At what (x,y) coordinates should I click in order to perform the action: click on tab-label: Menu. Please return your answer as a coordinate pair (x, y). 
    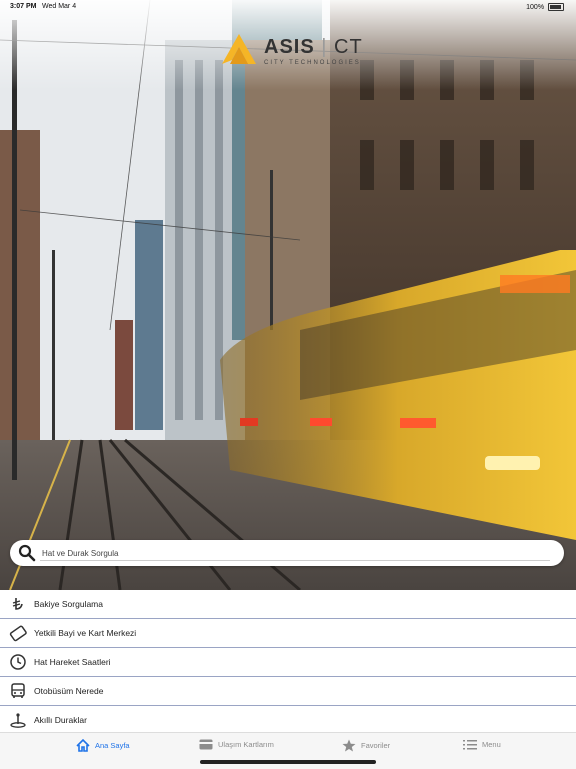
    Looking at the image, I should click on (491, 744).